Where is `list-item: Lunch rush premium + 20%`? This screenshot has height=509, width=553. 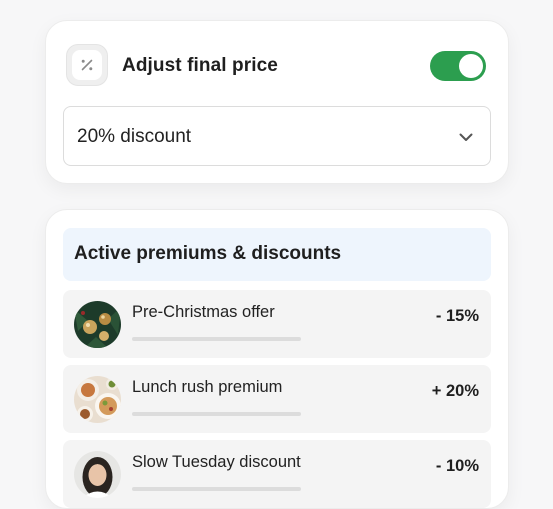
list-item: Lunch rush premium + 20% is located at coordinates (277, 399).